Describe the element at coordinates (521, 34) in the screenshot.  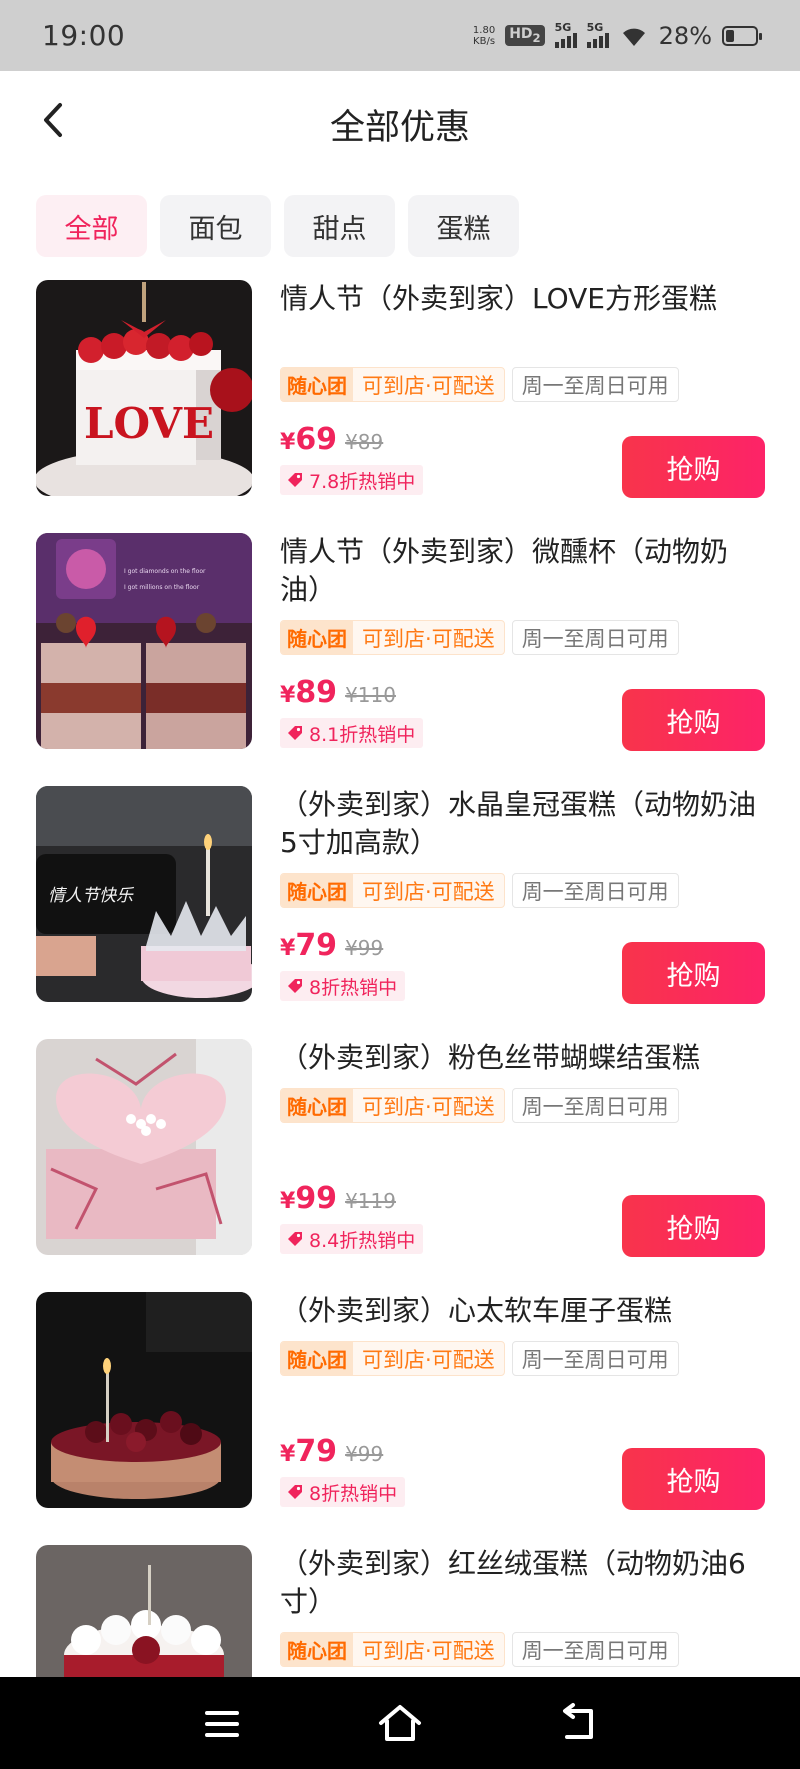
I see `hd-label: HD` at that location.